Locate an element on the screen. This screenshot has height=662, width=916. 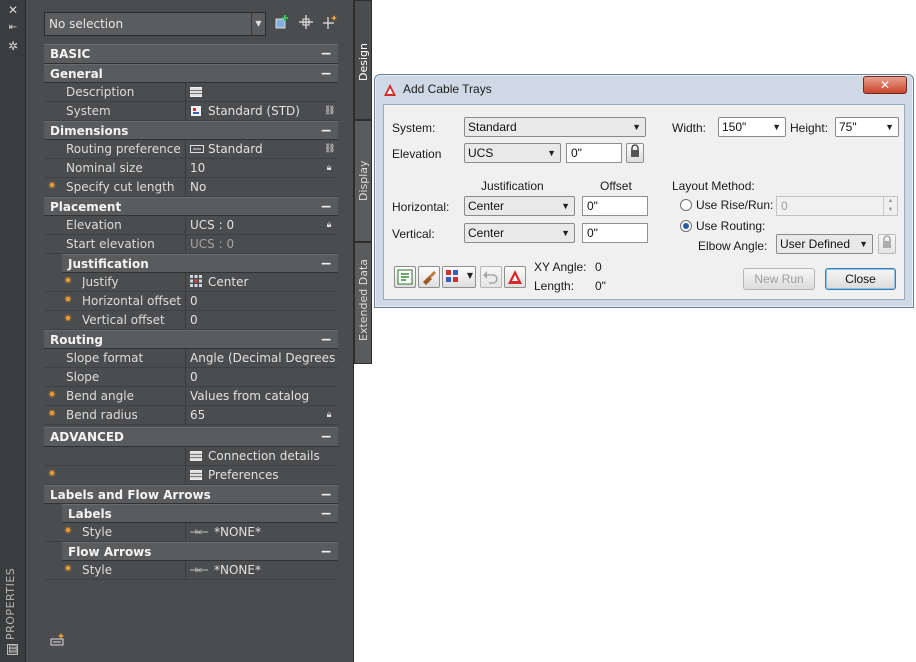
system-dropdown: Standard ▼ is located at coordinates (555, 127).